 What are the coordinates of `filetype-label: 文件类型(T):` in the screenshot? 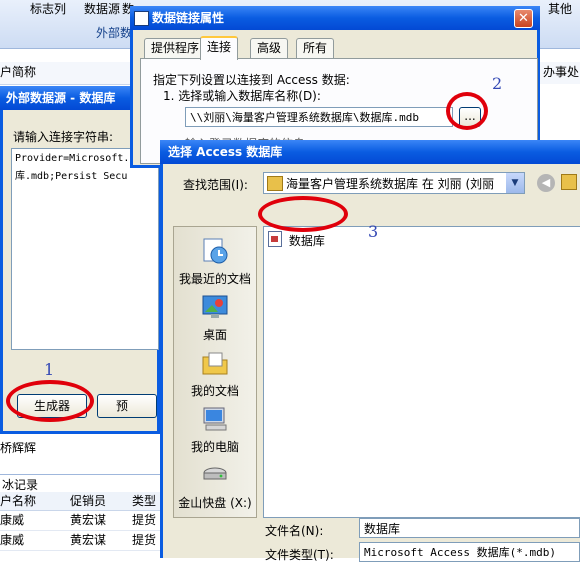 It's located at (299, 555).